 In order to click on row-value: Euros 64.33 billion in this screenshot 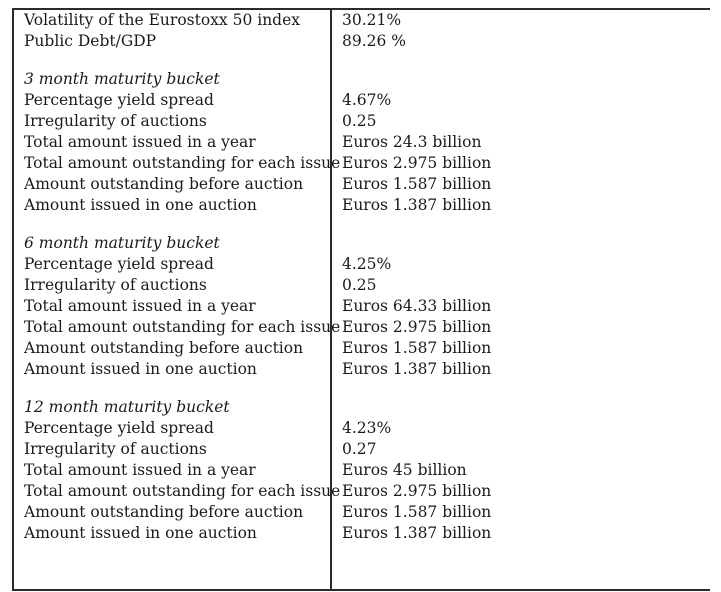, I will do `click(417, 306)`.